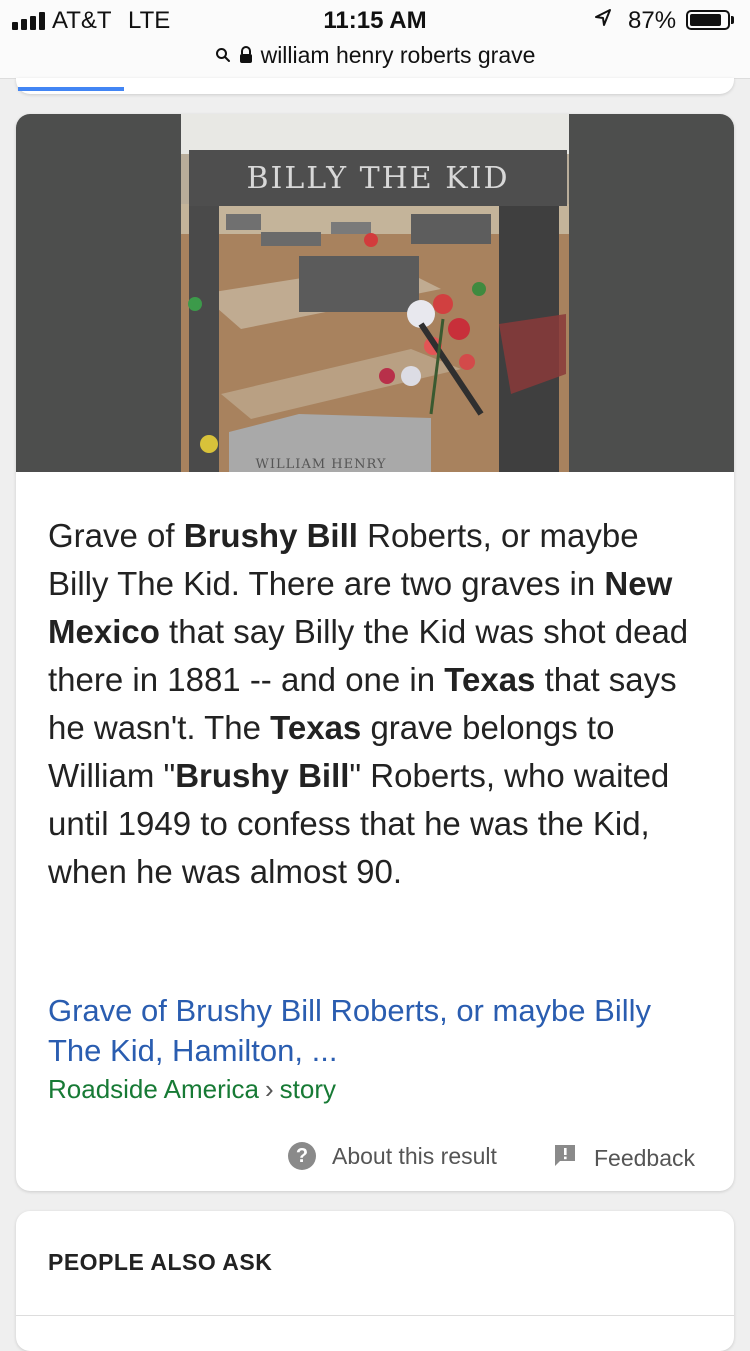 This screenshot has height=1351, width=750. What do you see at coordinates (160, 1262) in the screenshot?
I see `people-also-ask-title: PEOPLE ALSO ASK` at bounding box center [160, 1262].